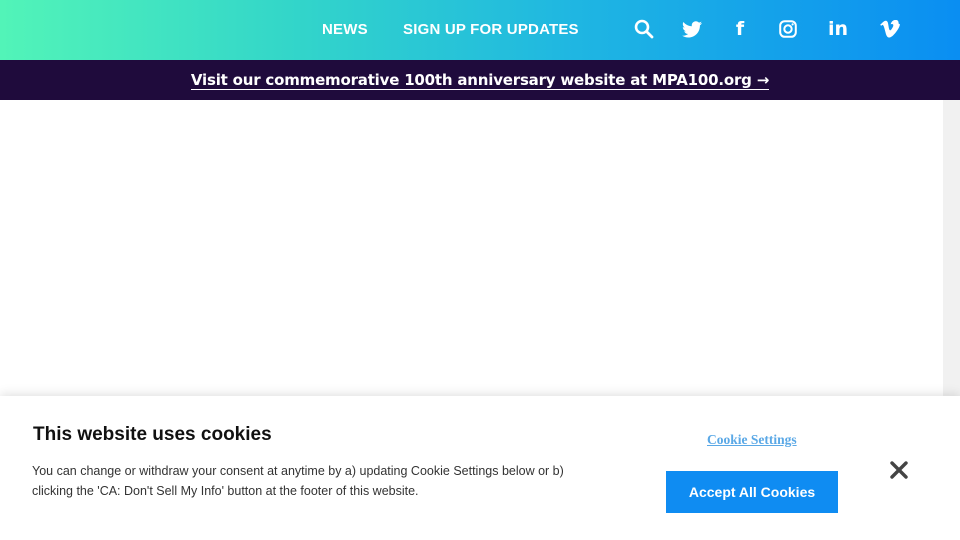 This screenshot has height=540, width=960. I want to click on accept-all-cookies-button: Accept All Cookies, so click(752, 492).